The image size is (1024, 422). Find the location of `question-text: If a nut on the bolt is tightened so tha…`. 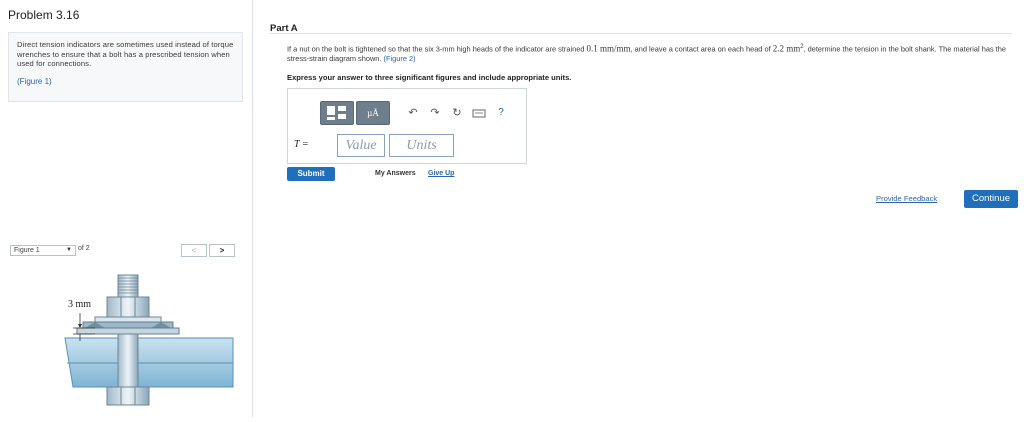

question-text: If a nut on the bolt is tightened so tha… is located at coordinates (646, 53).